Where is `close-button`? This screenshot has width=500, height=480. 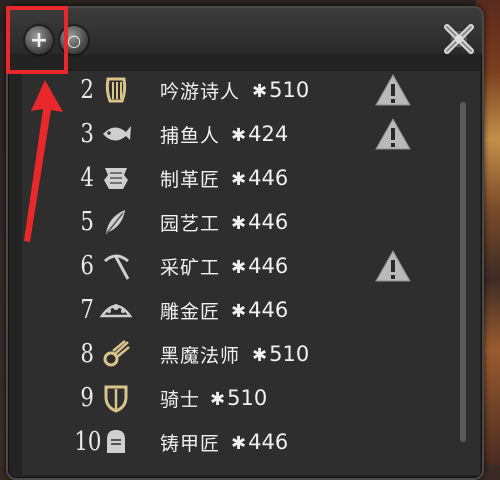 close-button is located at coordinates (459, 39).